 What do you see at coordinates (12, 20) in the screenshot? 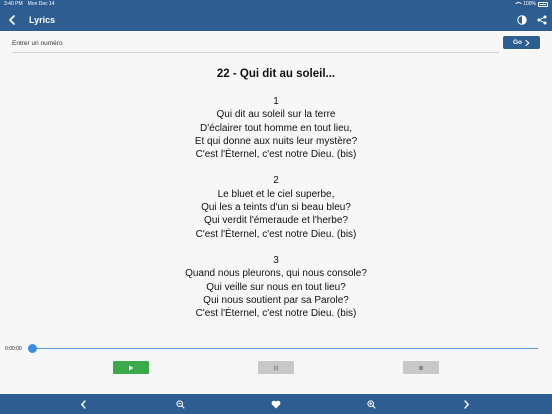
I see `back-icon` at bounding box center [12, 20].